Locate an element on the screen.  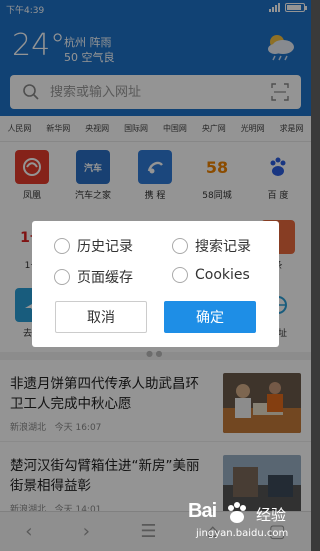
watermark-url: jingyan.baidu.com is located at coordinates (242, 533).